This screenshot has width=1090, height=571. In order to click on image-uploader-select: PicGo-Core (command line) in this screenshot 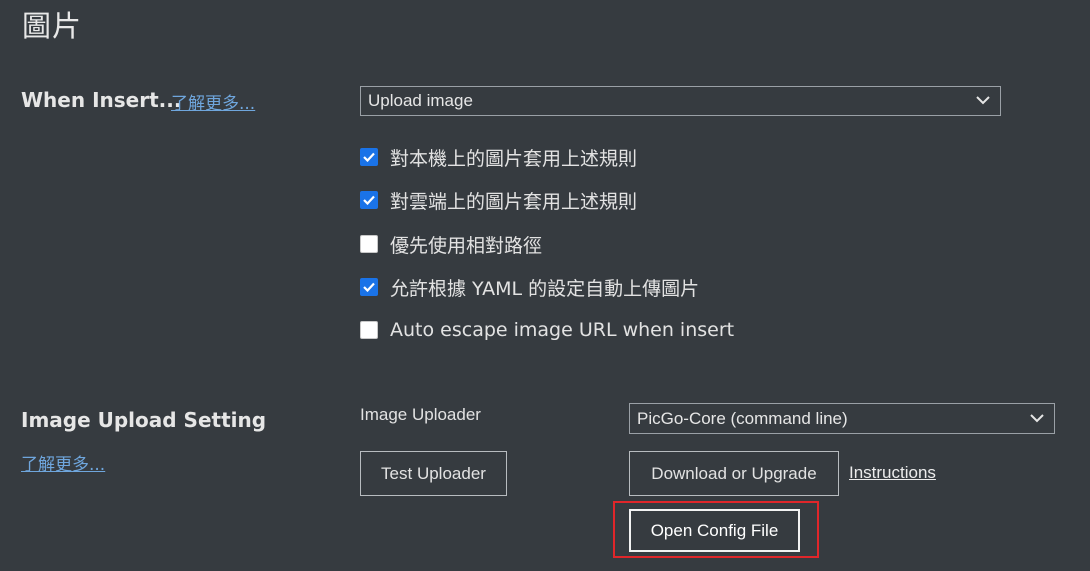, I will do `click(842, 418)`.